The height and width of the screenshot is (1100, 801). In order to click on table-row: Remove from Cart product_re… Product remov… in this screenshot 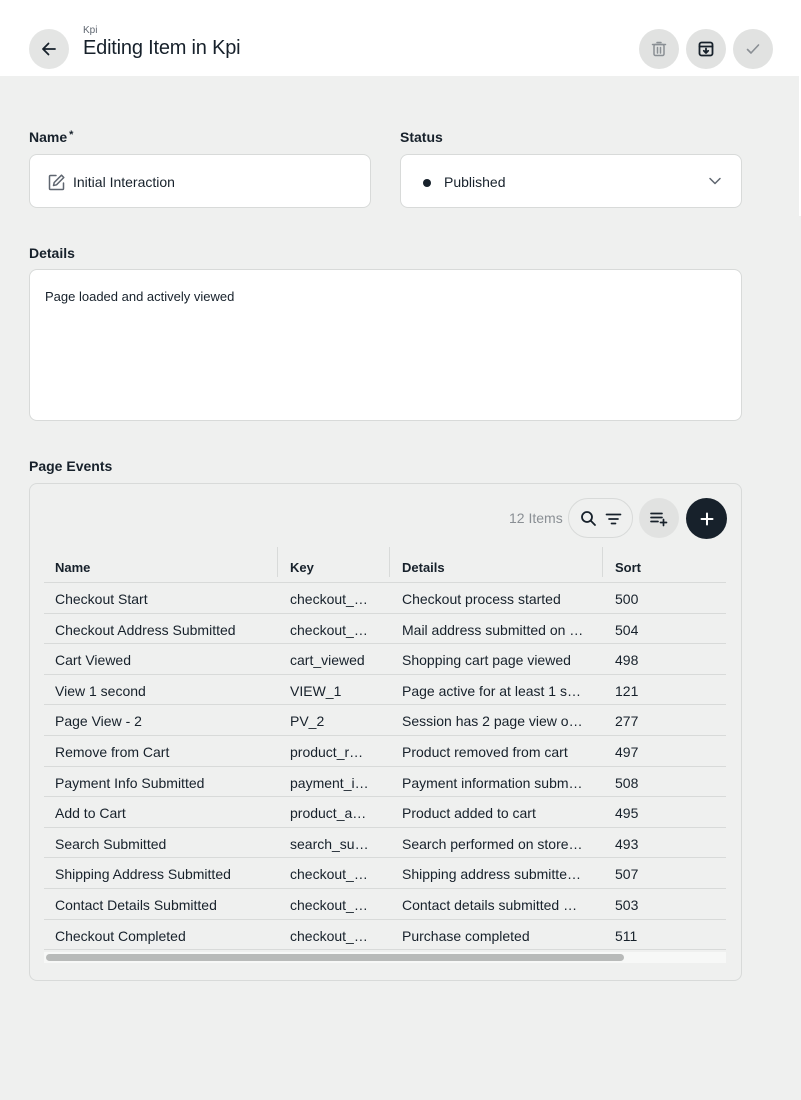, I will do `click(385, 751)`.